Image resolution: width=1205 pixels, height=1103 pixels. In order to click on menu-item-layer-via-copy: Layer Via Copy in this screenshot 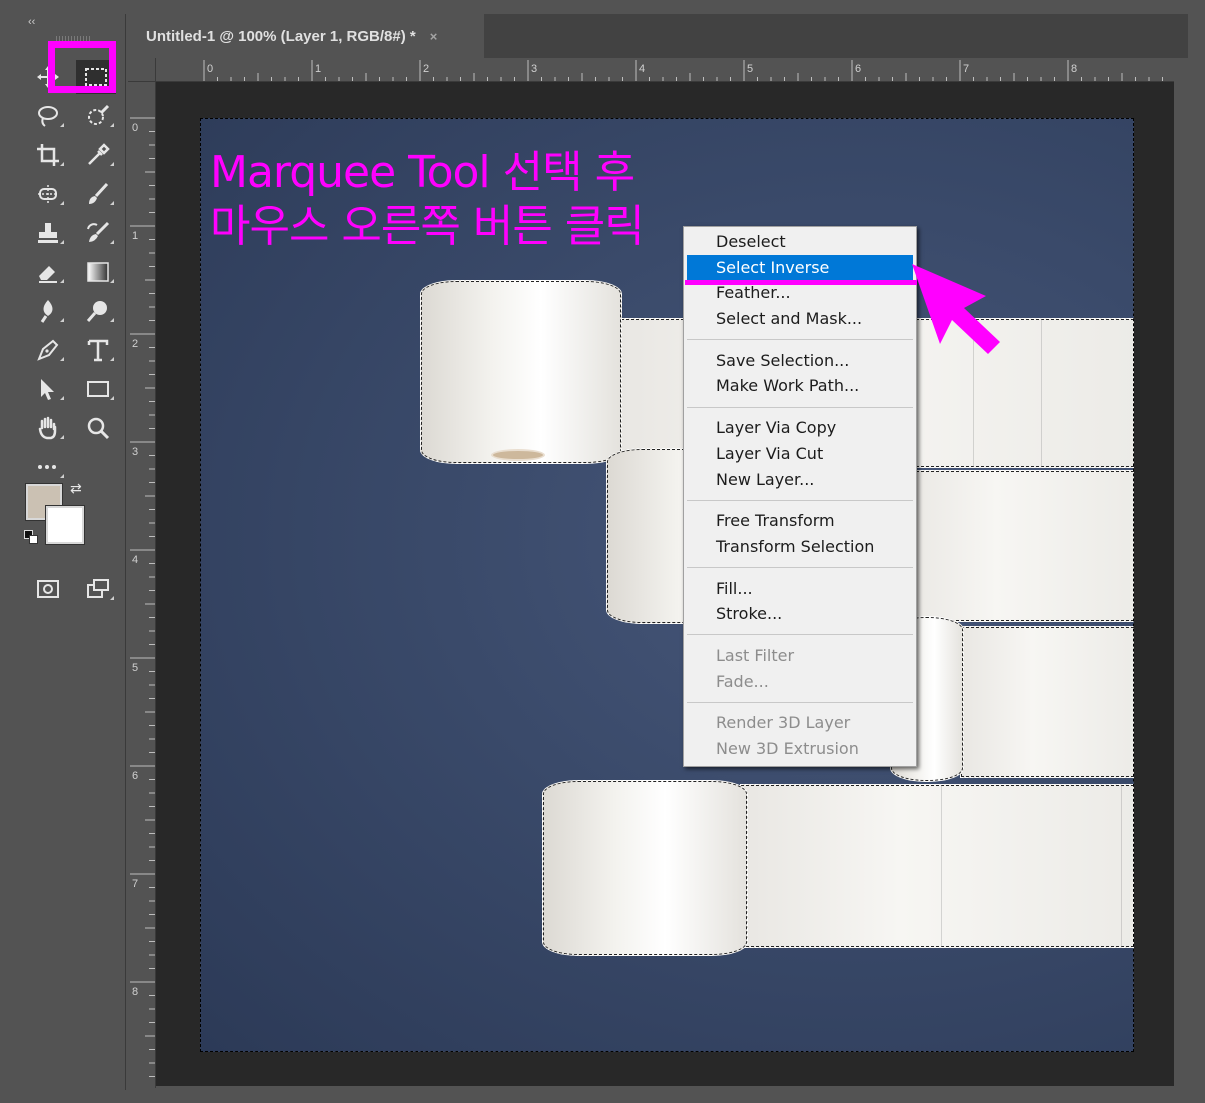, I will do `click(800, 428)`.